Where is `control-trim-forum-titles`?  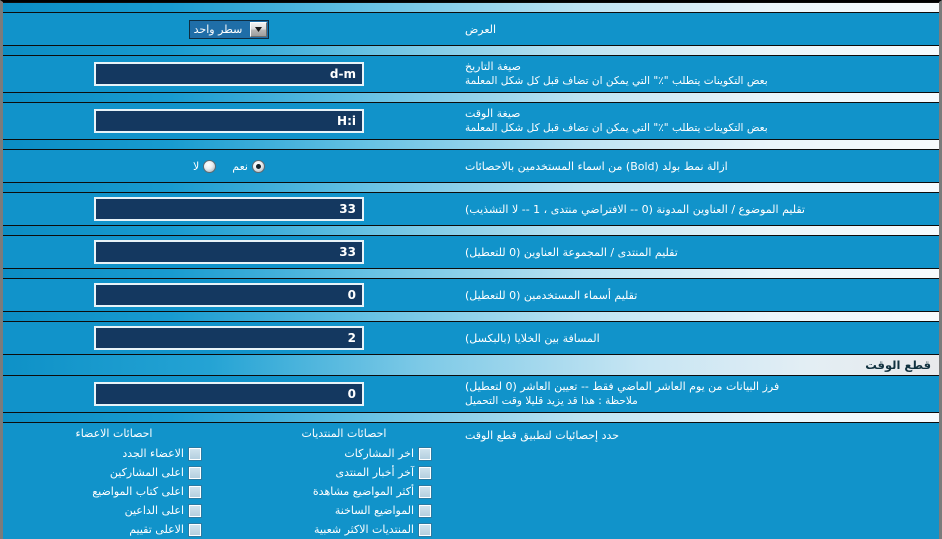
control-trim-forum-titles is located at coordinates (231, 252).